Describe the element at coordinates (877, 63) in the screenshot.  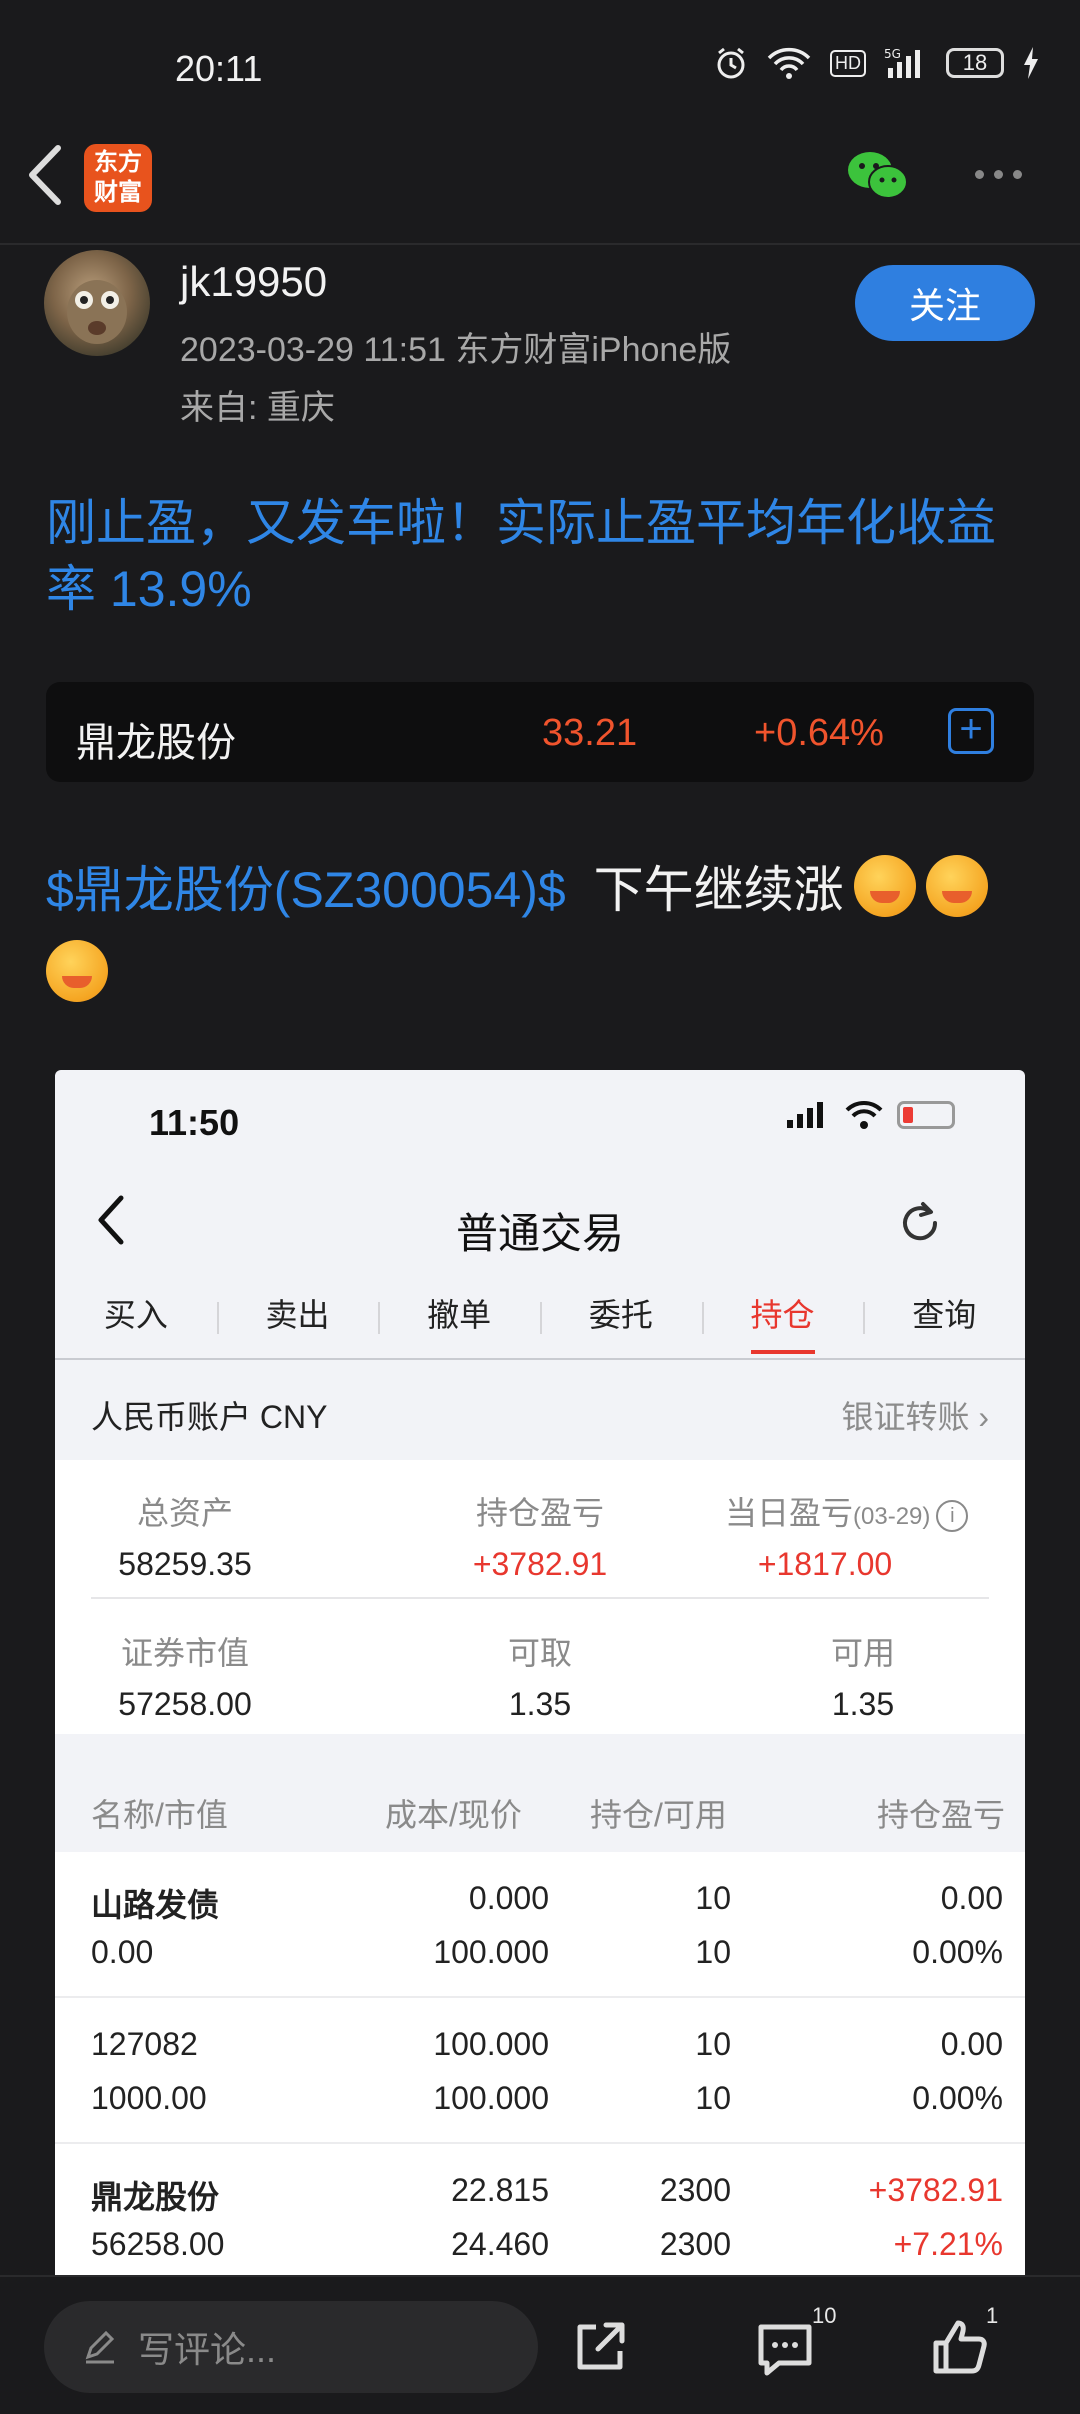
I see `status-icons: HD 5G 18` at that location.